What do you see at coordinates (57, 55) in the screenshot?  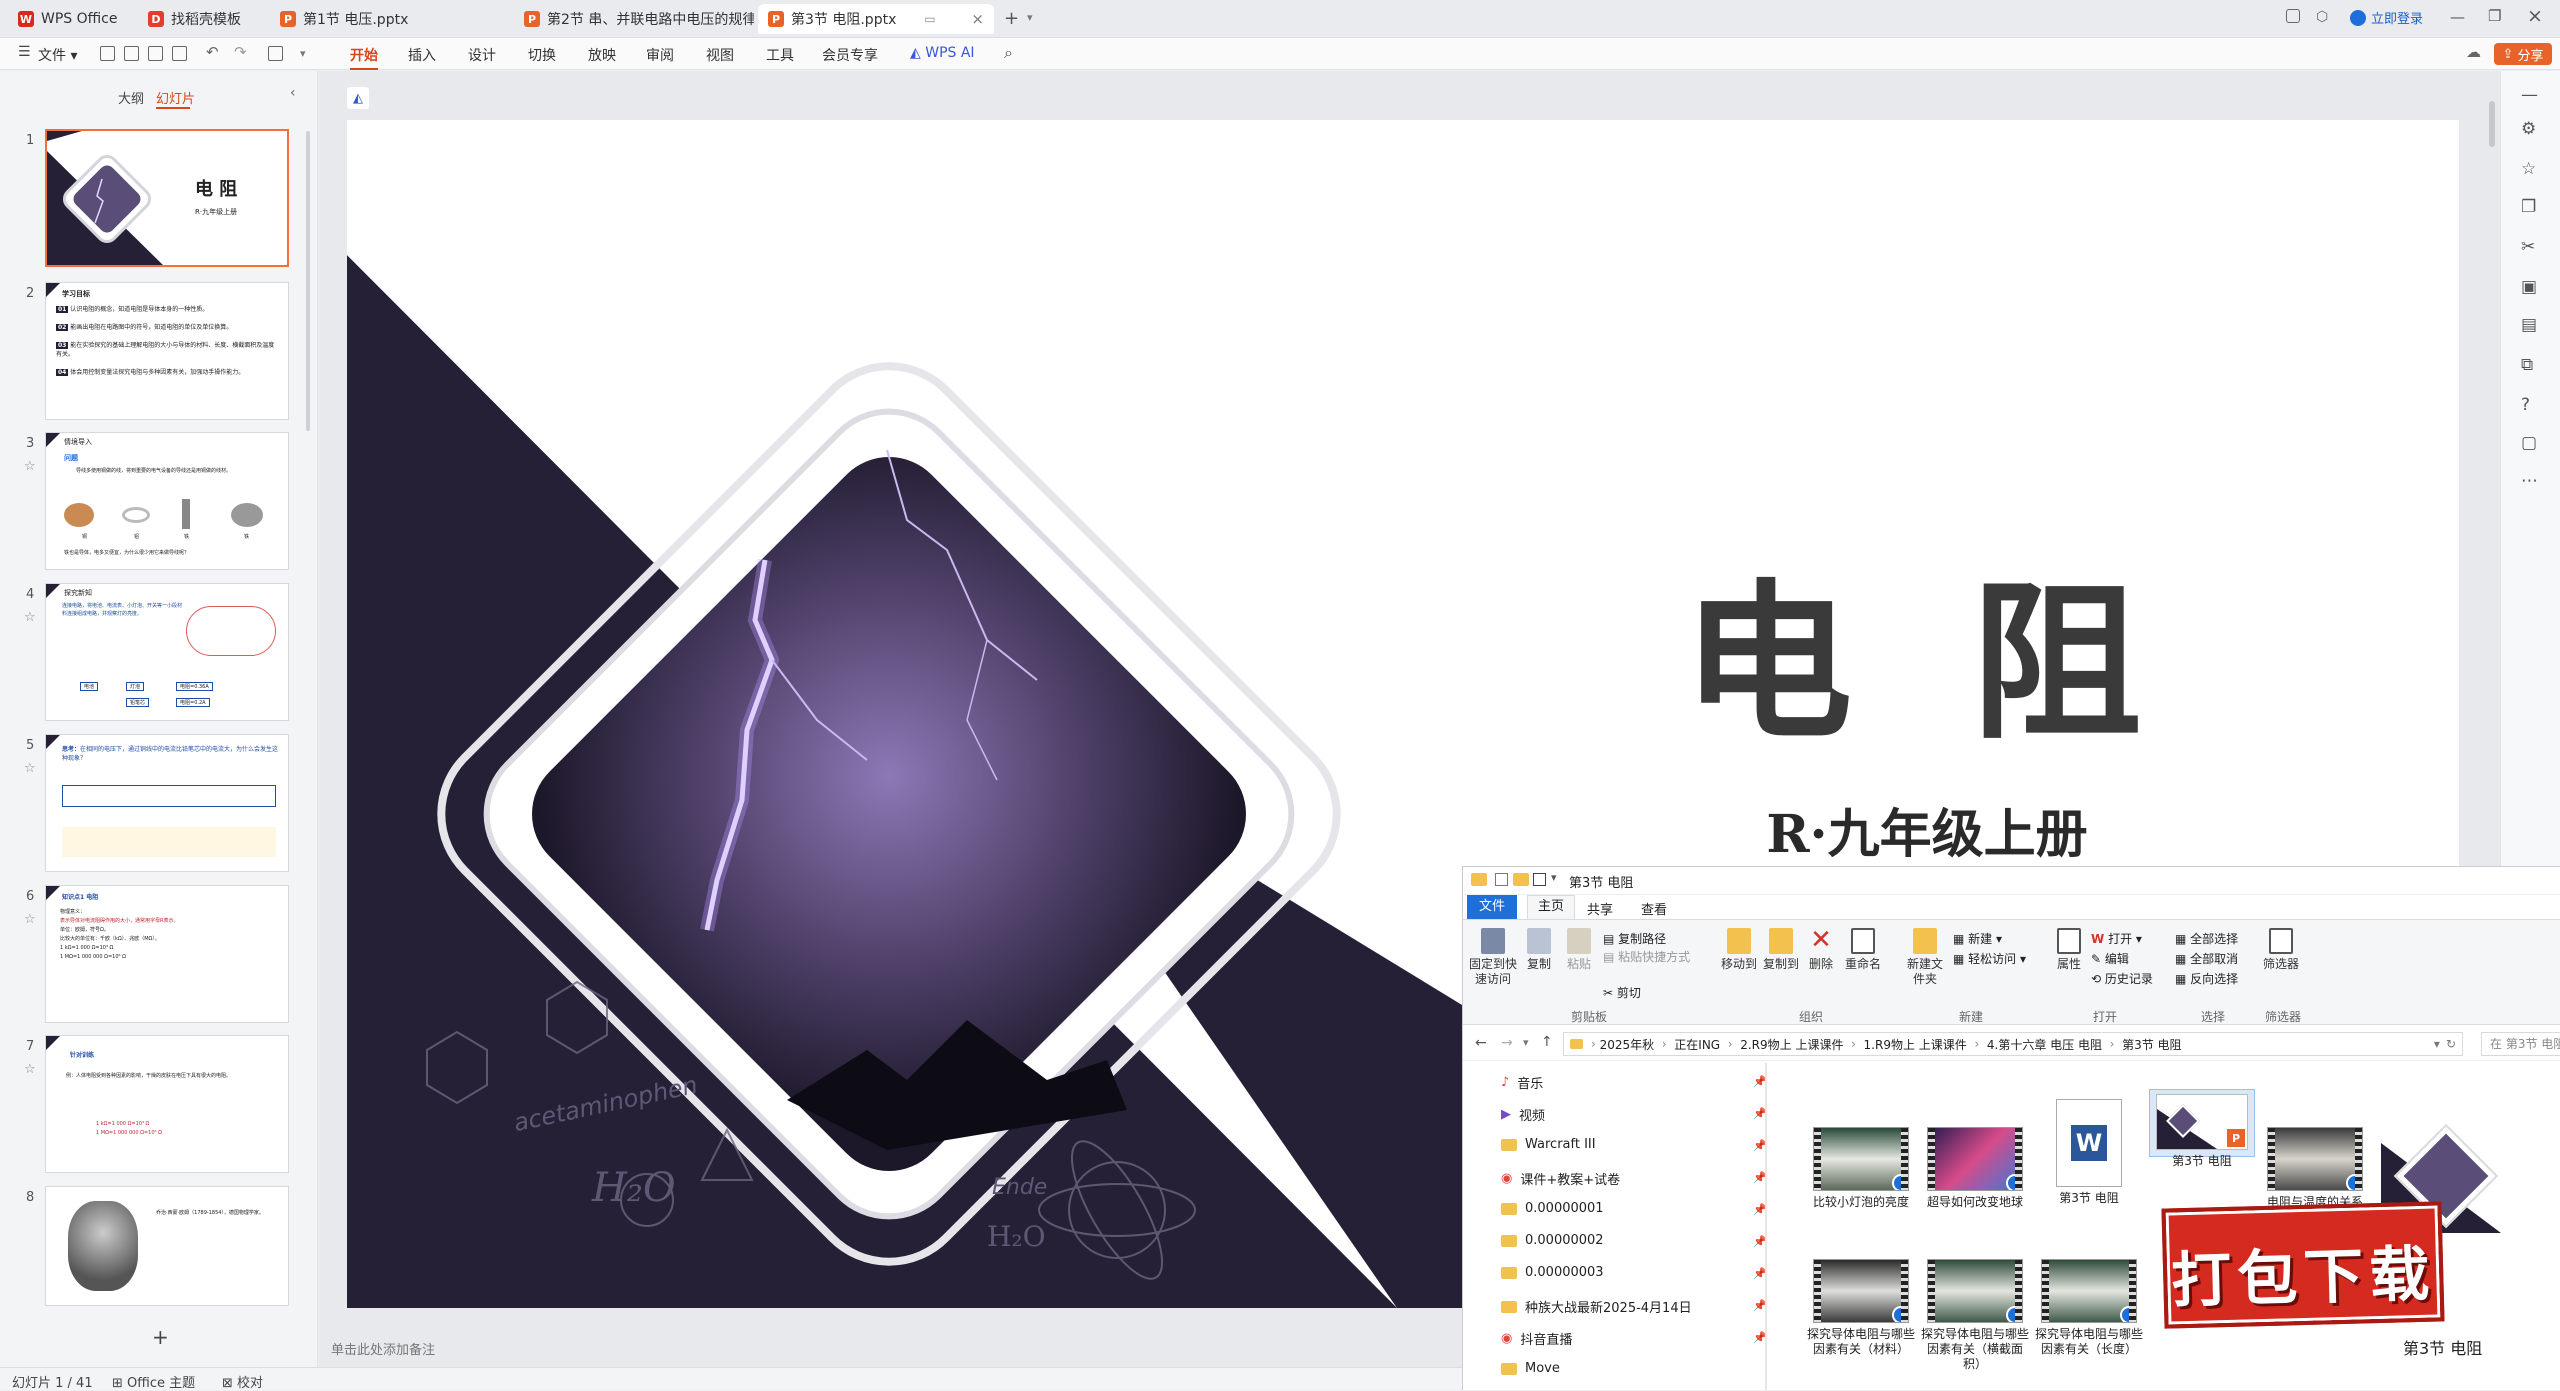 I see `menu-file: 文件 ▾` at bounding box center [57, 55].